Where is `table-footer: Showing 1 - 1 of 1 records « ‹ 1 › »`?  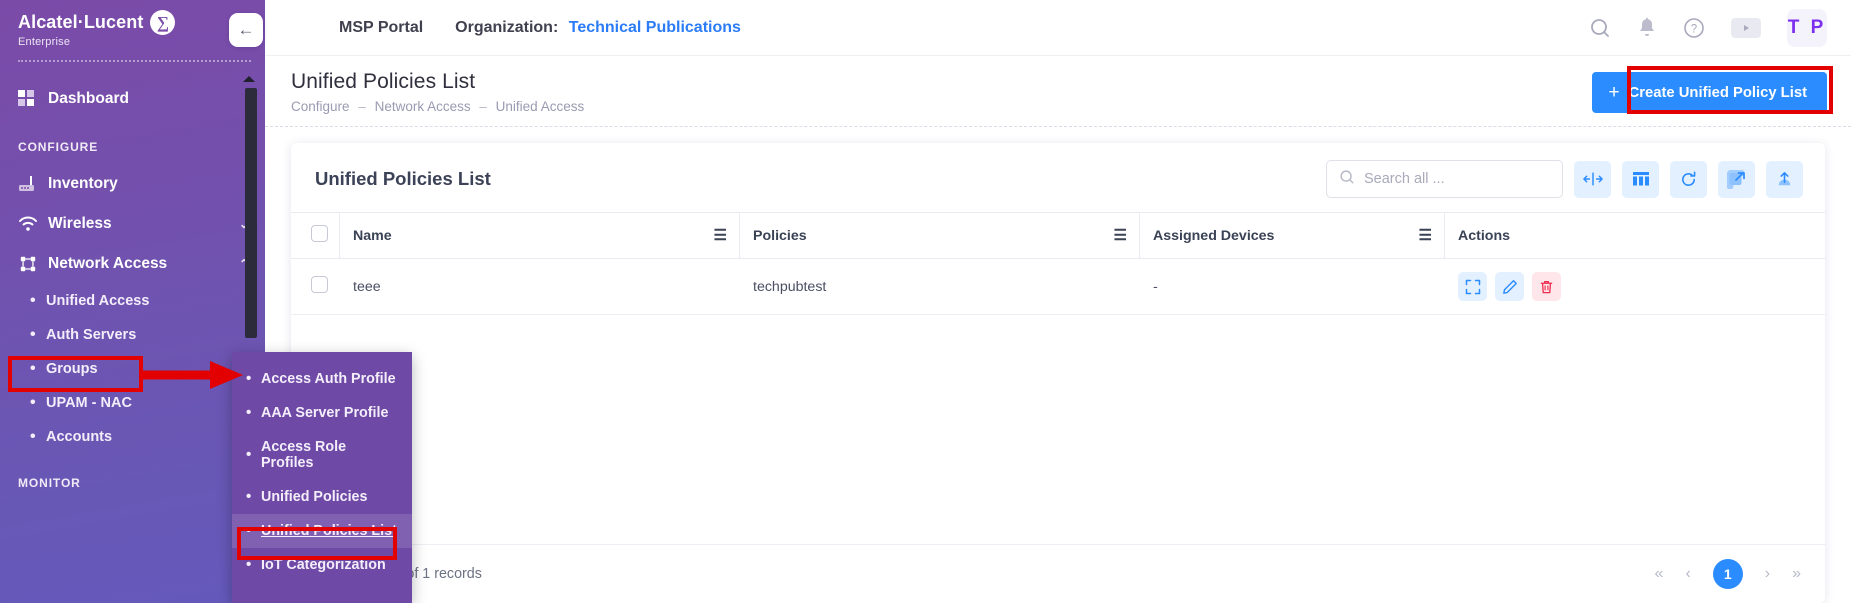
table-footer: Showing 1 - 1 of 1 records « ‹ 1 › » is located at coordinates (1058, 573).